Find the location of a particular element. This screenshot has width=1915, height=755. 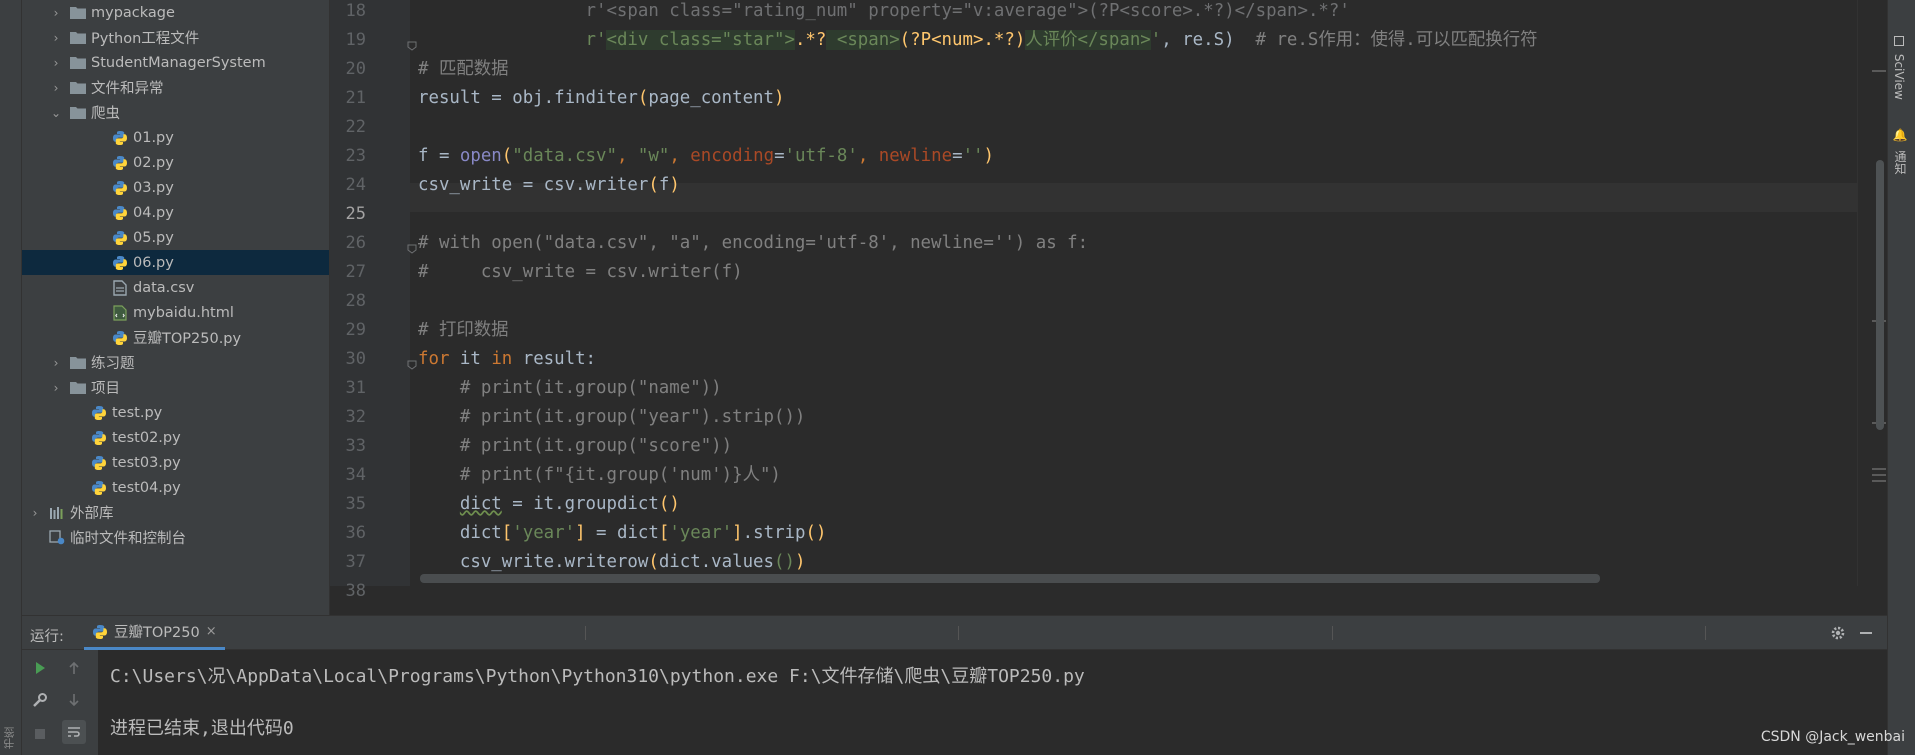

arrow-up-icon is located at coordinates (74, 668).